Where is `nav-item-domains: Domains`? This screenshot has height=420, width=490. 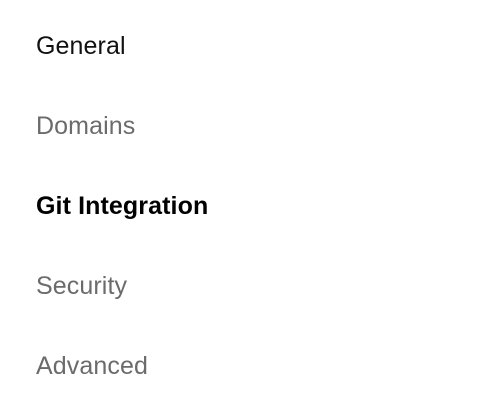
nav-item-domains: Domains is located at coordinates (85, 126).